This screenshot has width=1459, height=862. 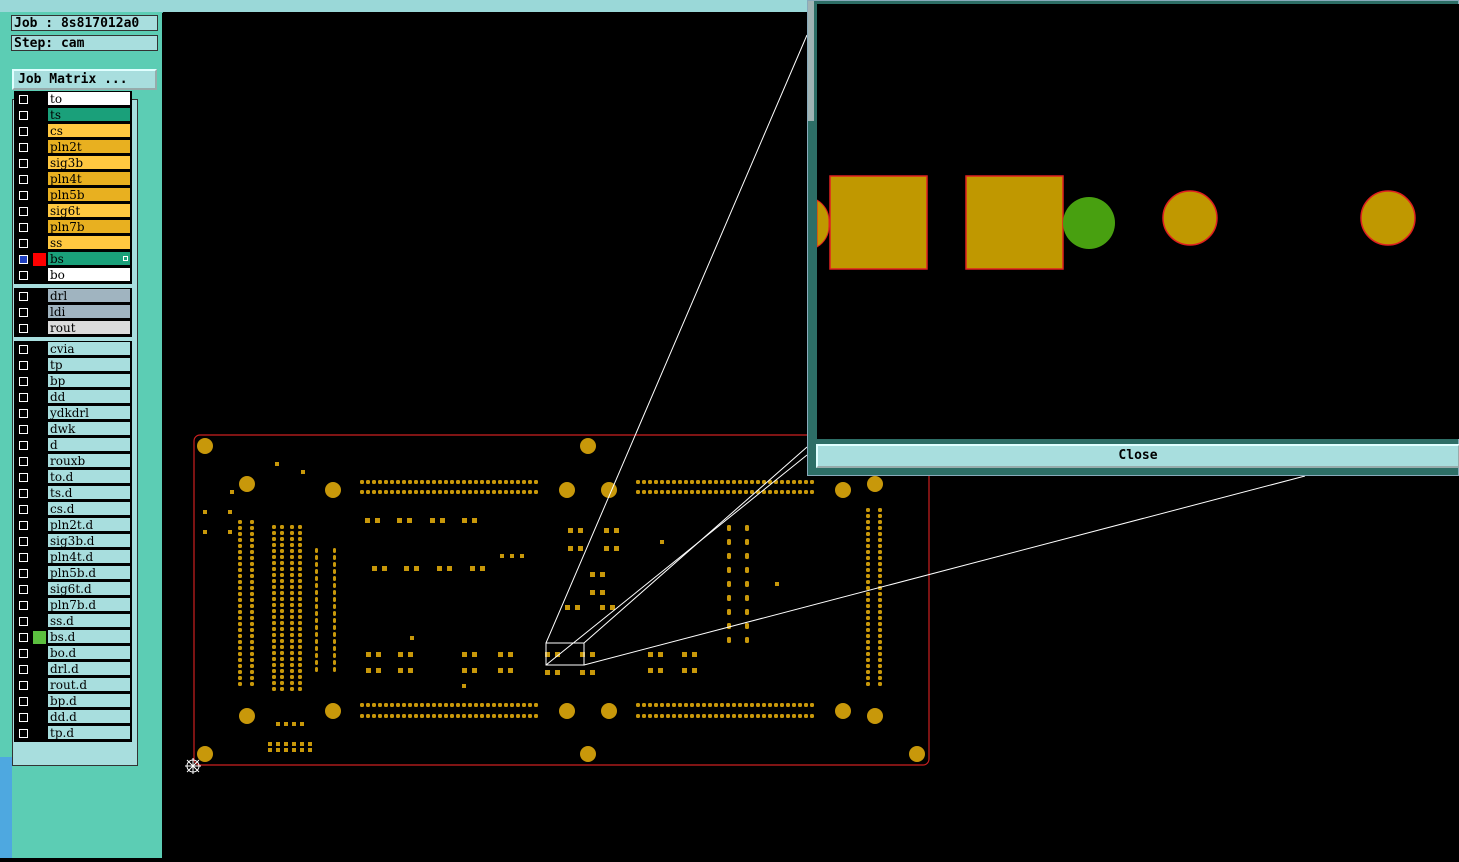 I want to click on layer-name: cs, so click(x=89, y=131).